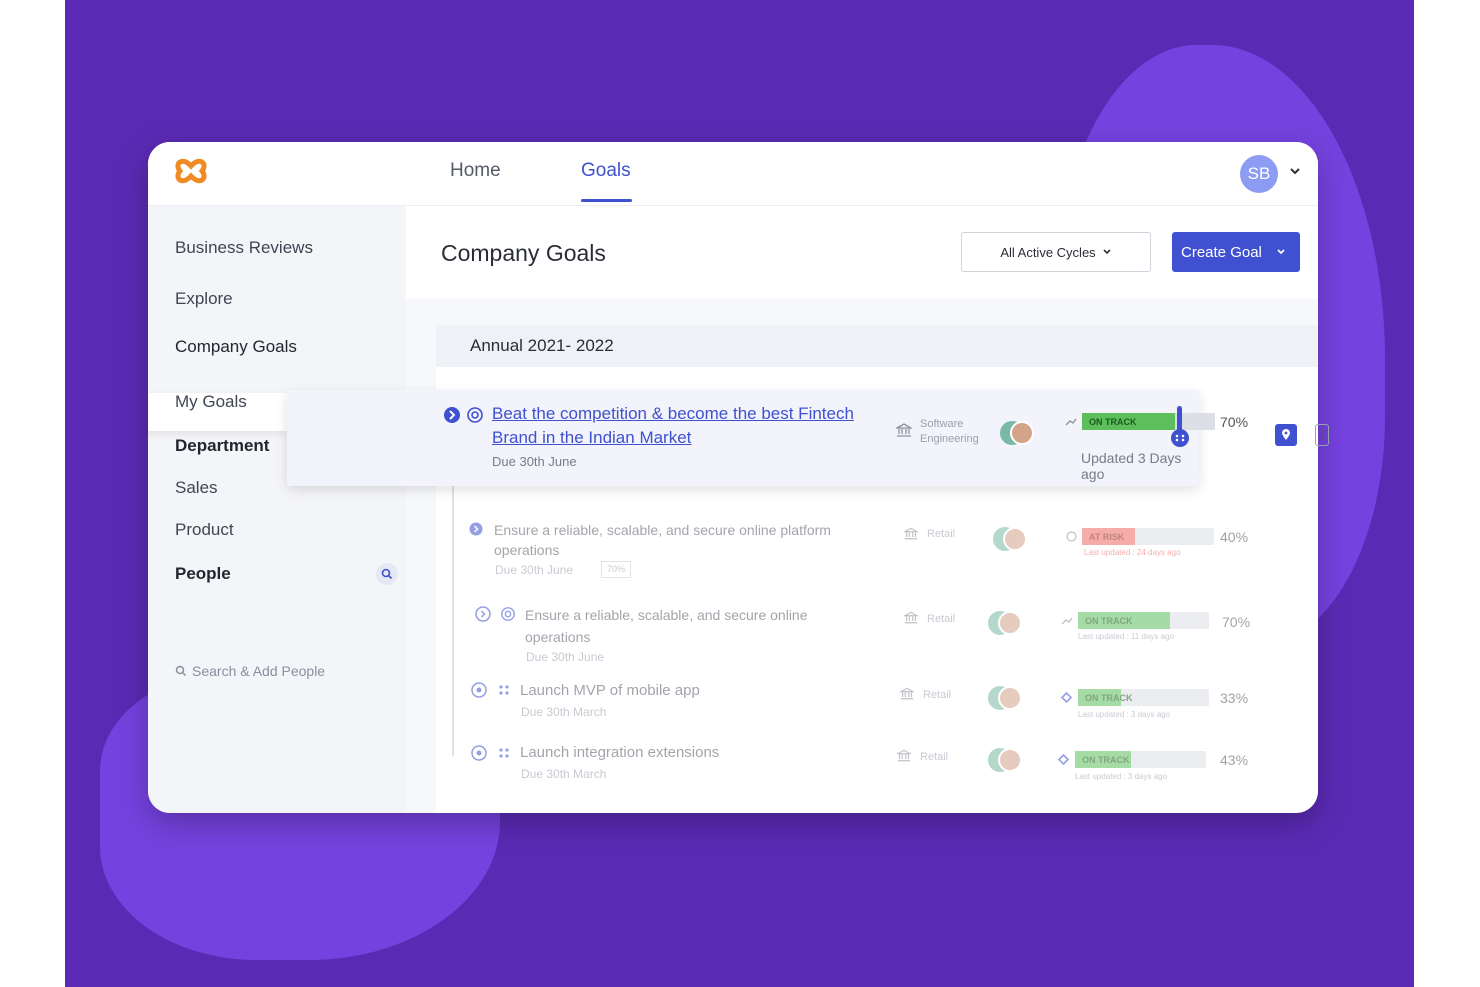  What do you see at coordinates (523, 253) in the screenshot?
I see `page-title: Company Goals` at bounding box center [523, 253].